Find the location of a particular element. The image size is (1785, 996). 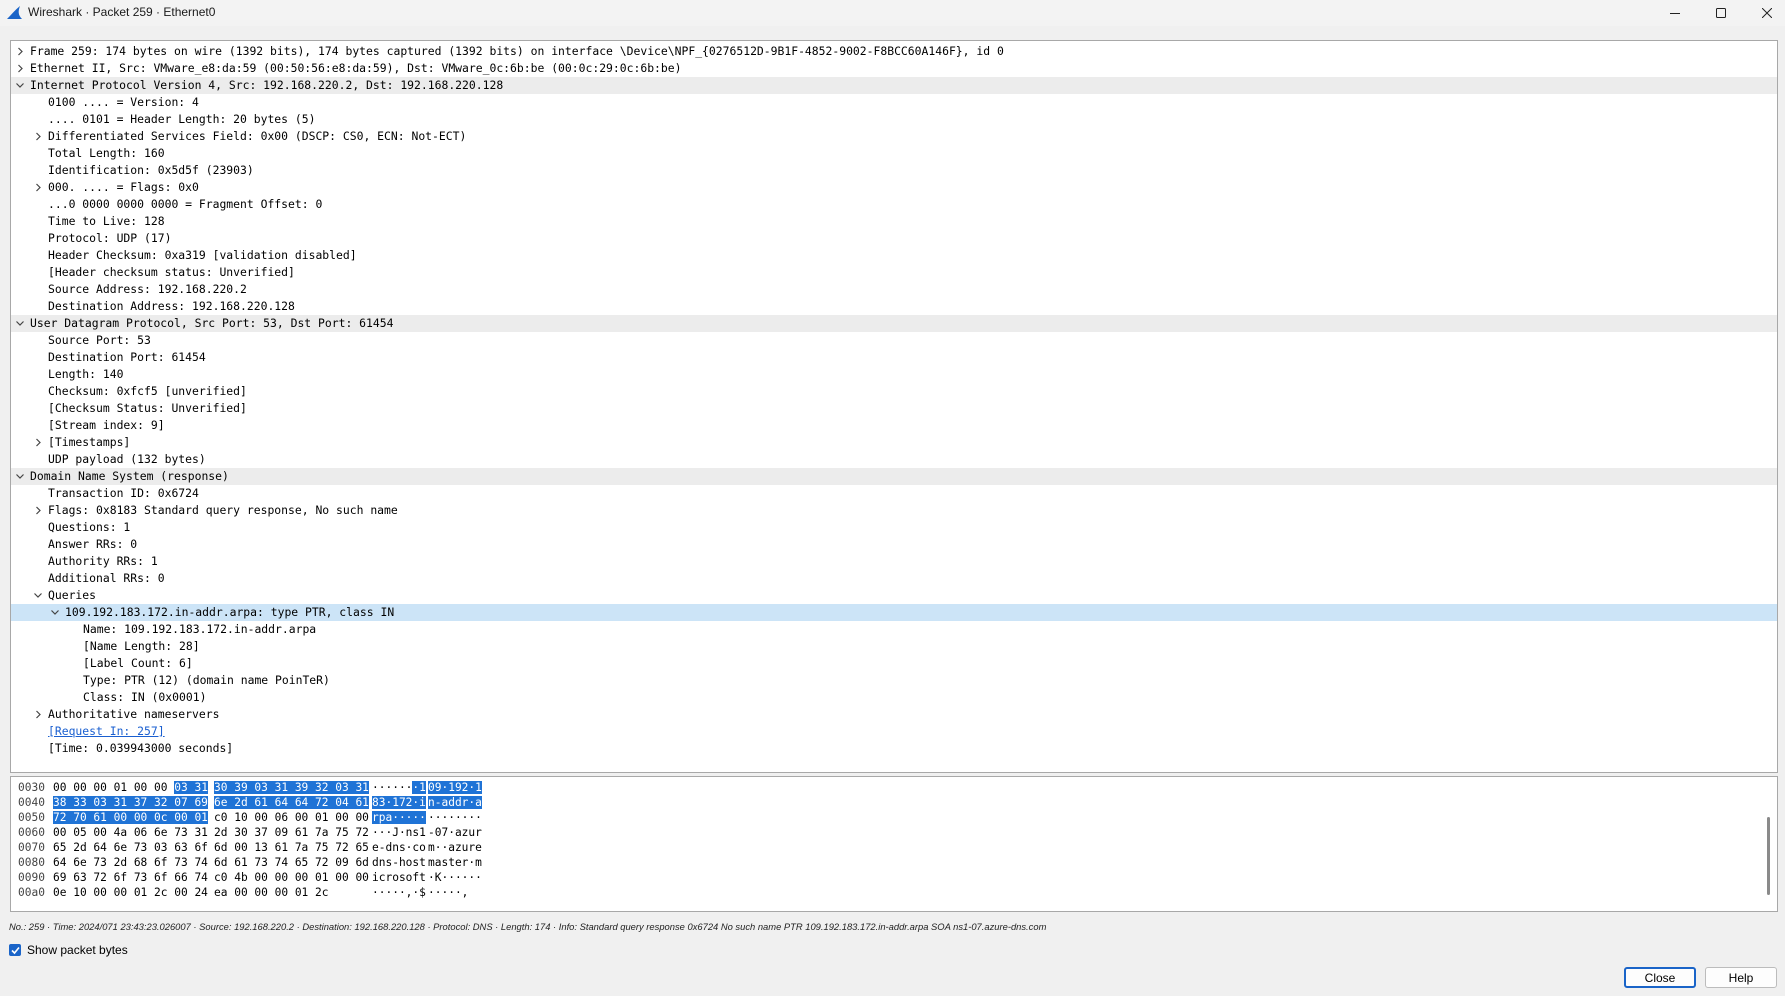

tree-row: [Header checksum status: Unverified] is located at coordinates (894, 272).